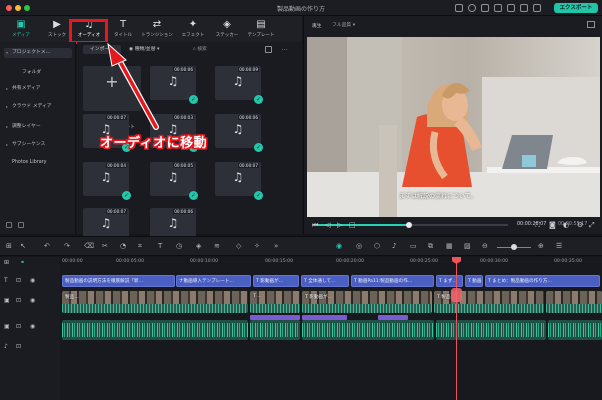 Image resolution: width=602 pixels, height=400 pixels. Describe the element at coordinates (239, 181) in the screenshot. I see `audio-media-tile: 00:00:07 ♫ ✓` at that location.